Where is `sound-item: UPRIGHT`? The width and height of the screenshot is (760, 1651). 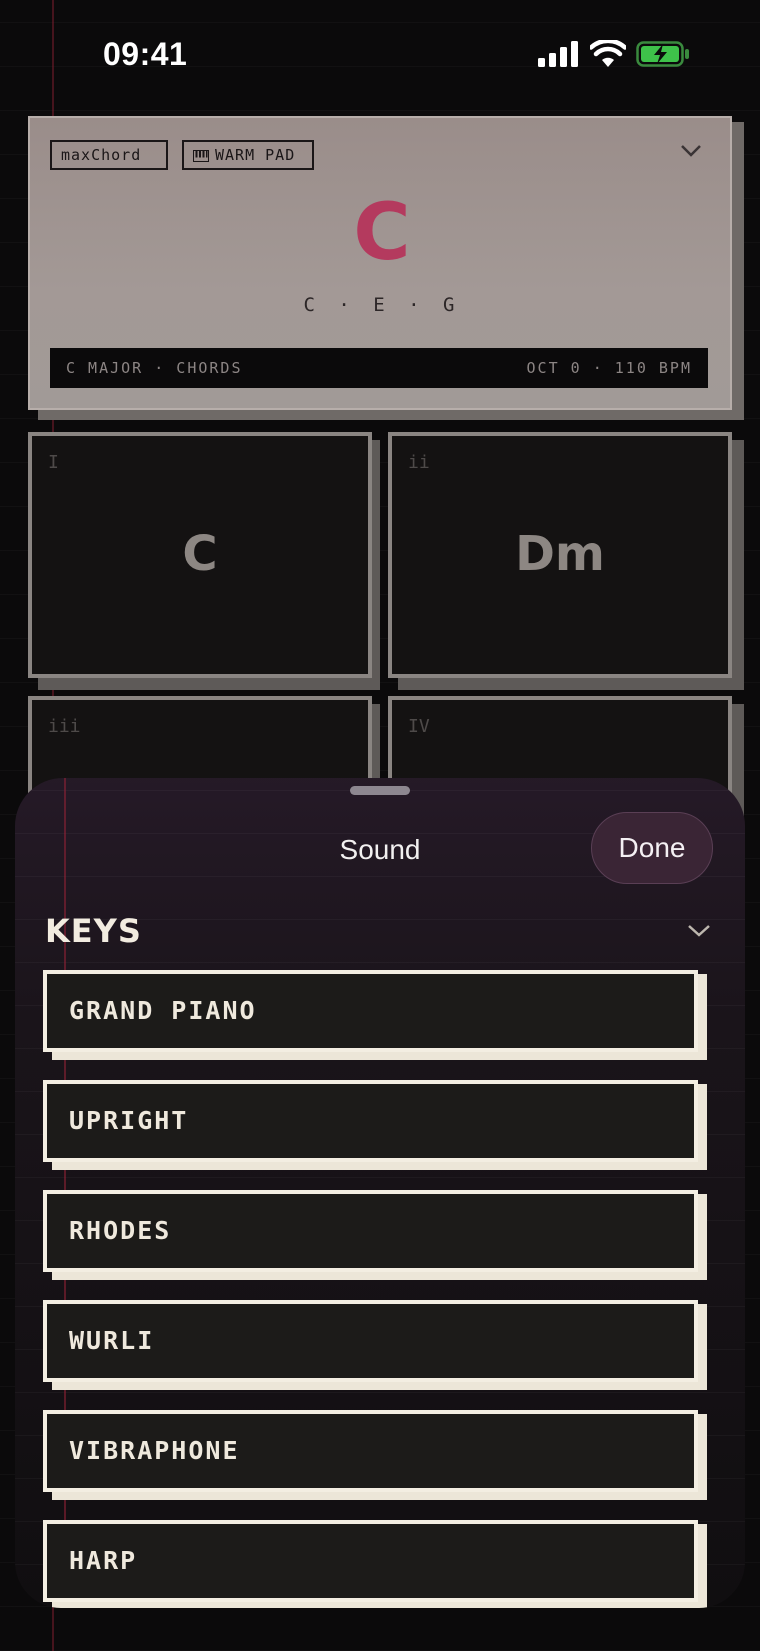 sound-item: UPRIGHT is located at coordinates (370, 1121).